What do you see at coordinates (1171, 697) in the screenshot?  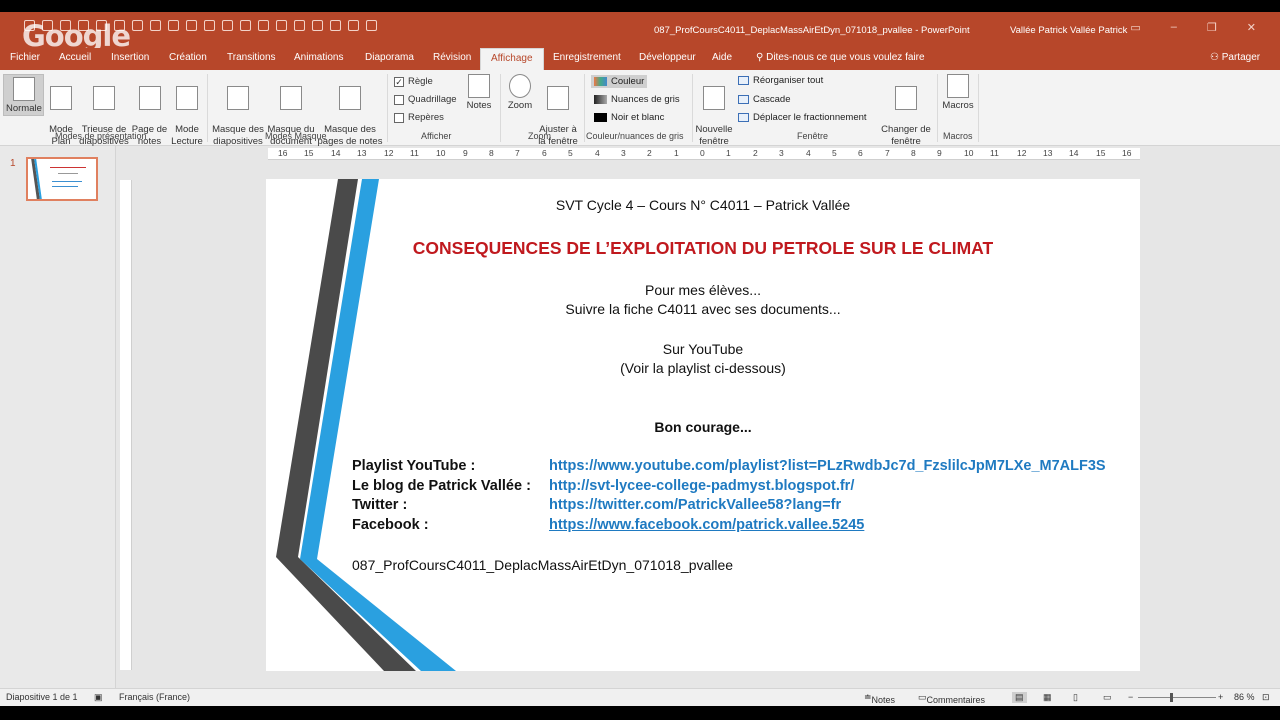 I see `zoom-slider-thumb` at bounding box center [1171, 697].